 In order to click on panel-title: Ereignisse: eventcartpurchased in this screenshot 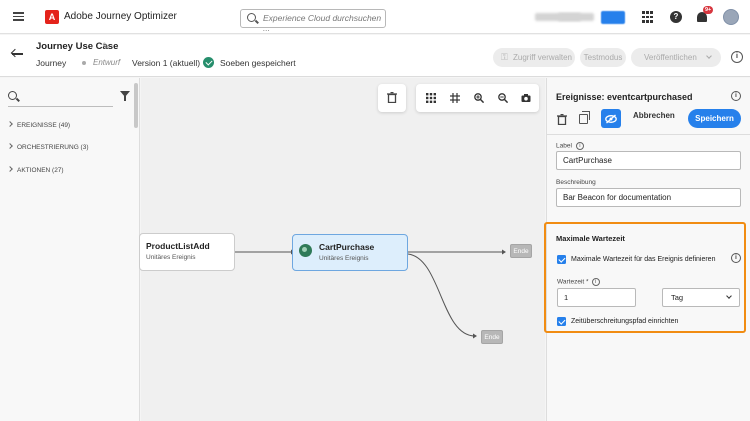, I will do `click(624, 97)`.